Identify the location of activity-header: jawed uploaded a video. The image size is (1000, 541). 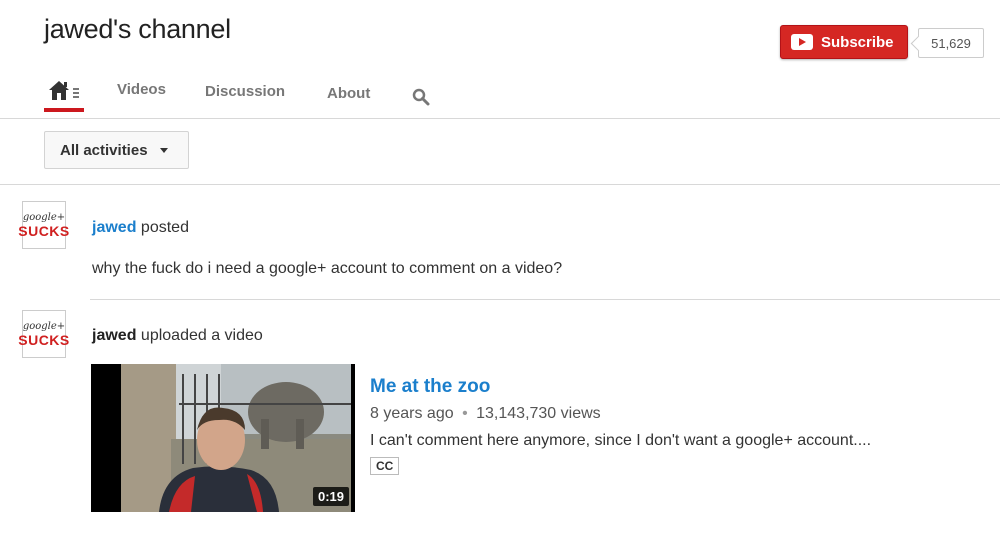
(177, 336).